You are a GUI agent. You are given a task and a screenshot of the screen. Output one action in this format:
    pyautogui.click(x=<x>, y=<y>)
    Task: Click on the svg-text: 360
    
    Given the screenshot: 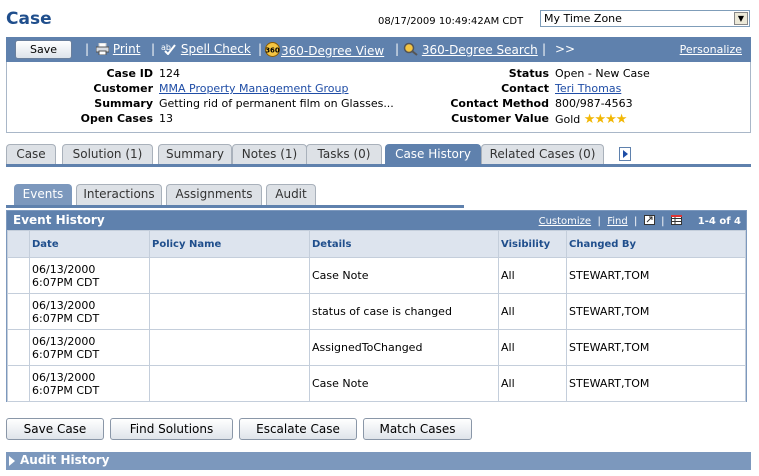 What is the action you would take?
    pyautogui.click(x=272, y=51)
    